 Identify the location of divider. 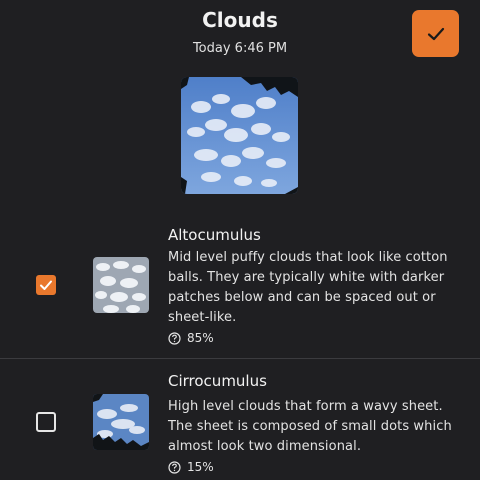
(240, 358).